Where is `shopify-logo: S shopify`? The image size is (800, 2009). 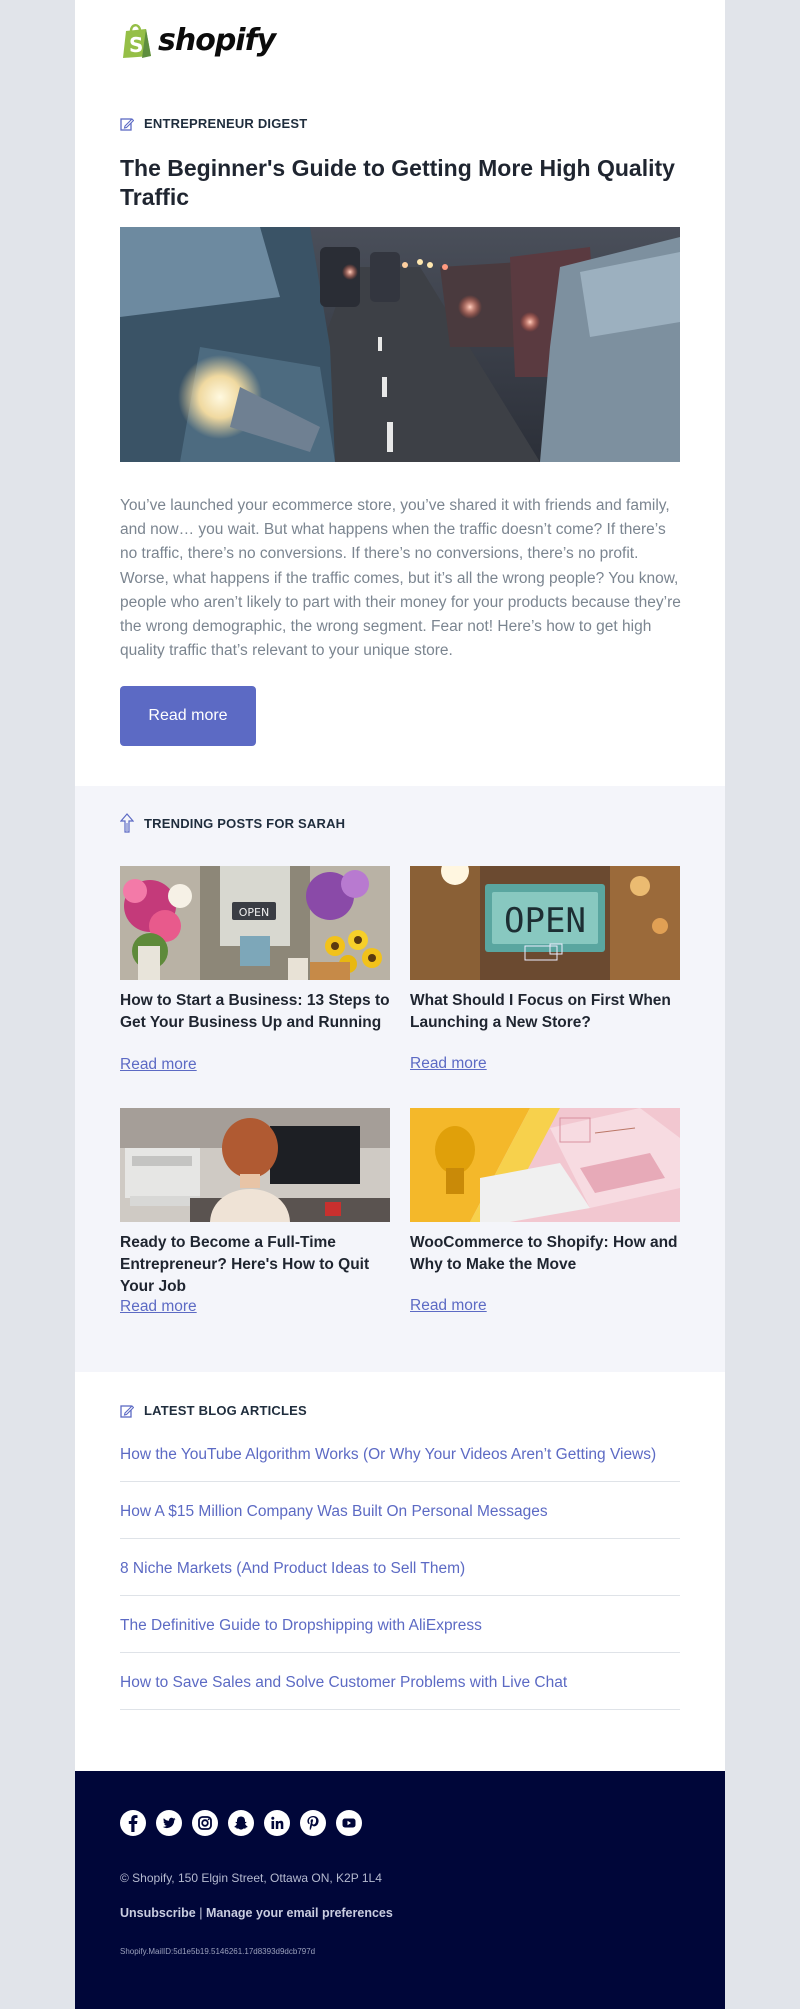 shopify-logo: S shopify is located at coordinates (198, 40).